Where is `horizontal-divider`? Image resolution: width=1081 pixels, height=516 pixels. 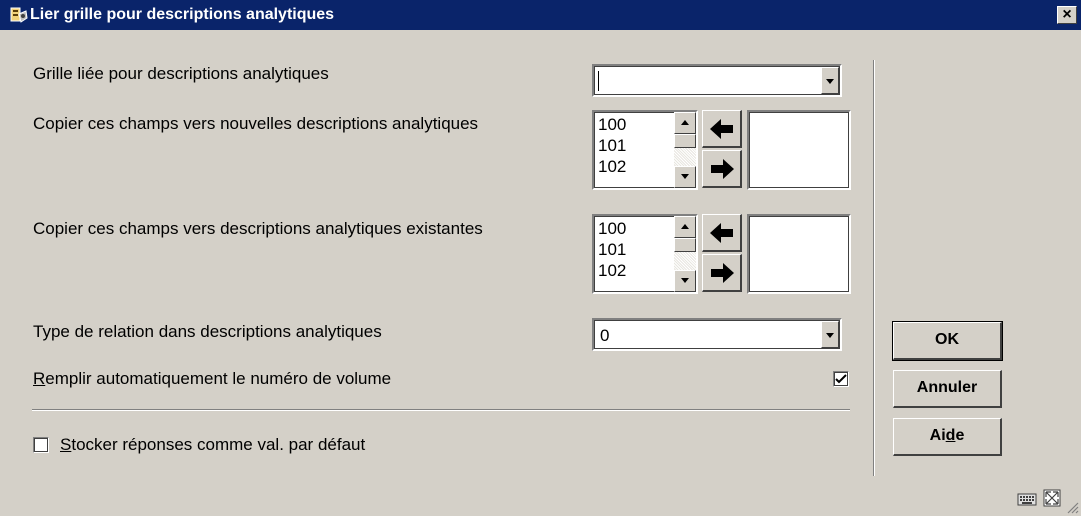
horizontal-divider is located at coordinates (441, 410).